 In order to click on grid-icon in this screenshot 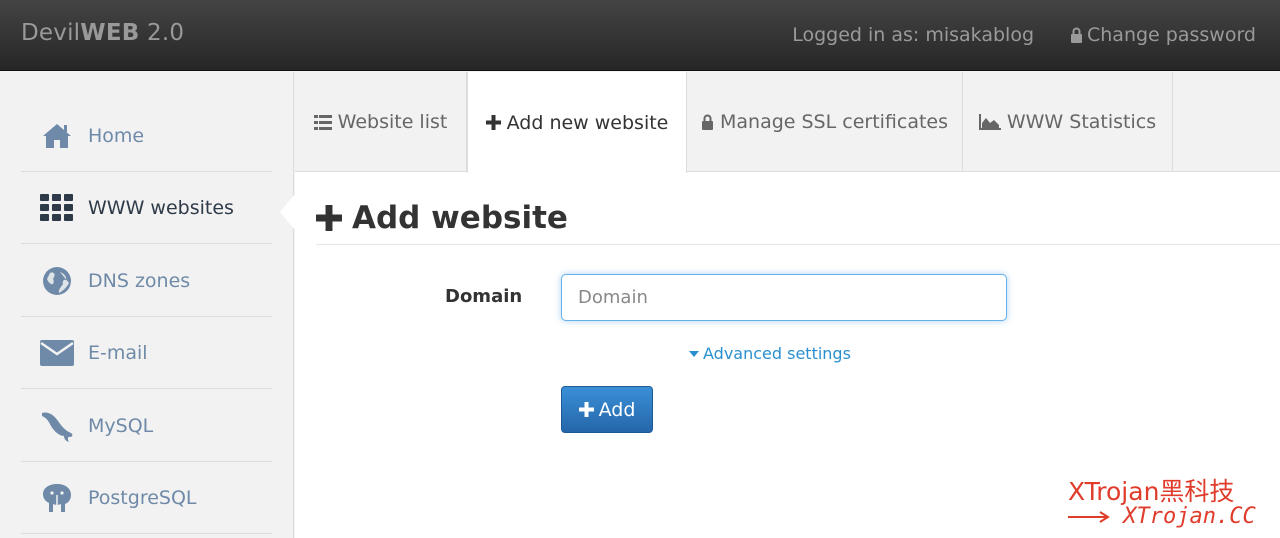, I will do `click(57, 208)`.